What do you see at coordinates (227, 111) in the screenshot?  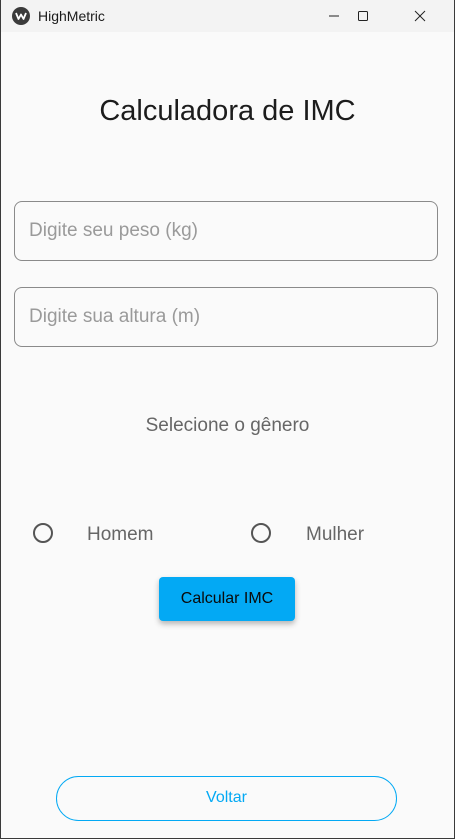 I see `page-title: Calculadora de IMC` at bounding box center [227, 111].